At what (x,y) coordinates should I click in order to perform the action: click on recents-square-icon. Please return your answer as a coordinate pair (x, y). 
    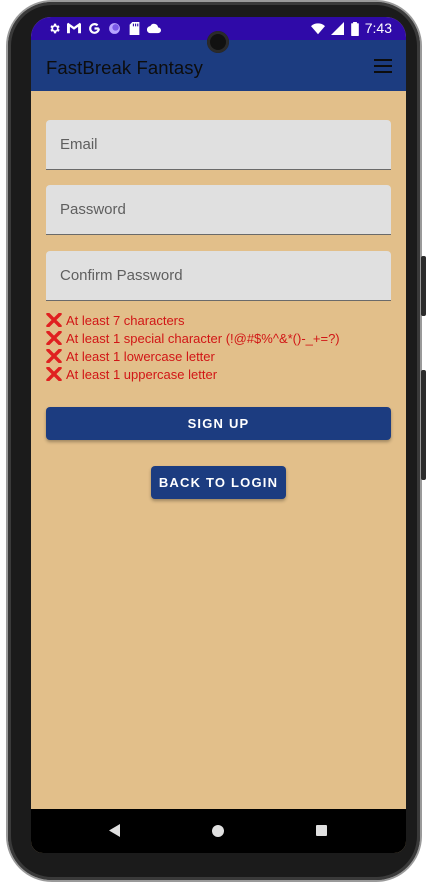
    Looking at the image, I should click on (321, 830).